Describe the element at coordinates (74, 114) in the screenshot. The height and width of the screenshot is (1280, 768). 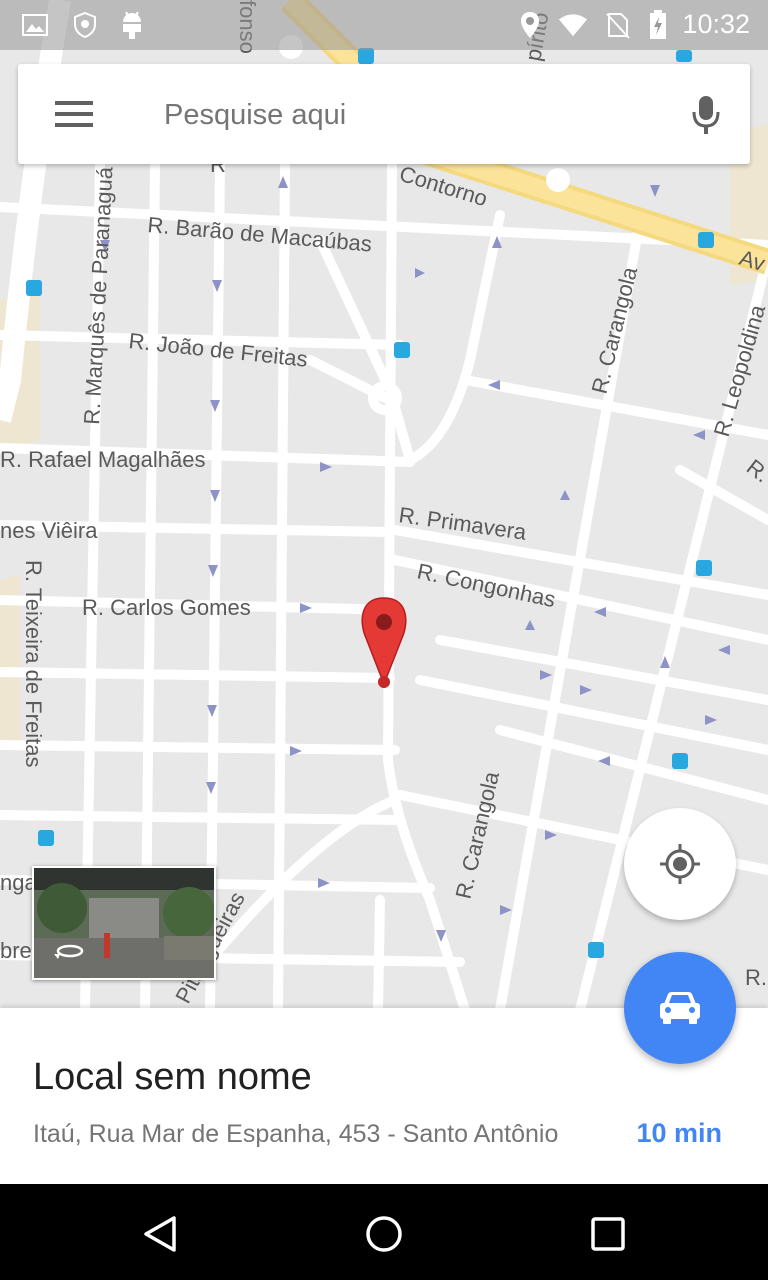
I see `hamburger-menu-icon` at that location.